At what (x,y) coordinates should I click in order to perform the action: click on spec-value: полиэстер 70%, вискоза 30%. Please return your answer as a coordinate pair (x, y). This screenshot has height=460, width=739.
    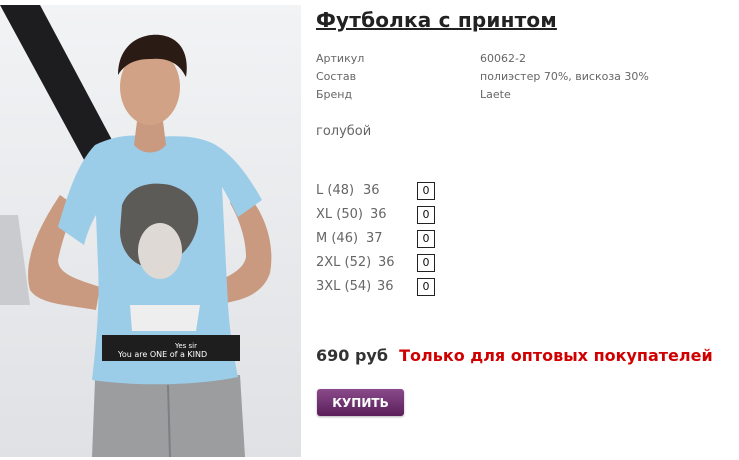
    Looking at the image, I should click on (564, 76).